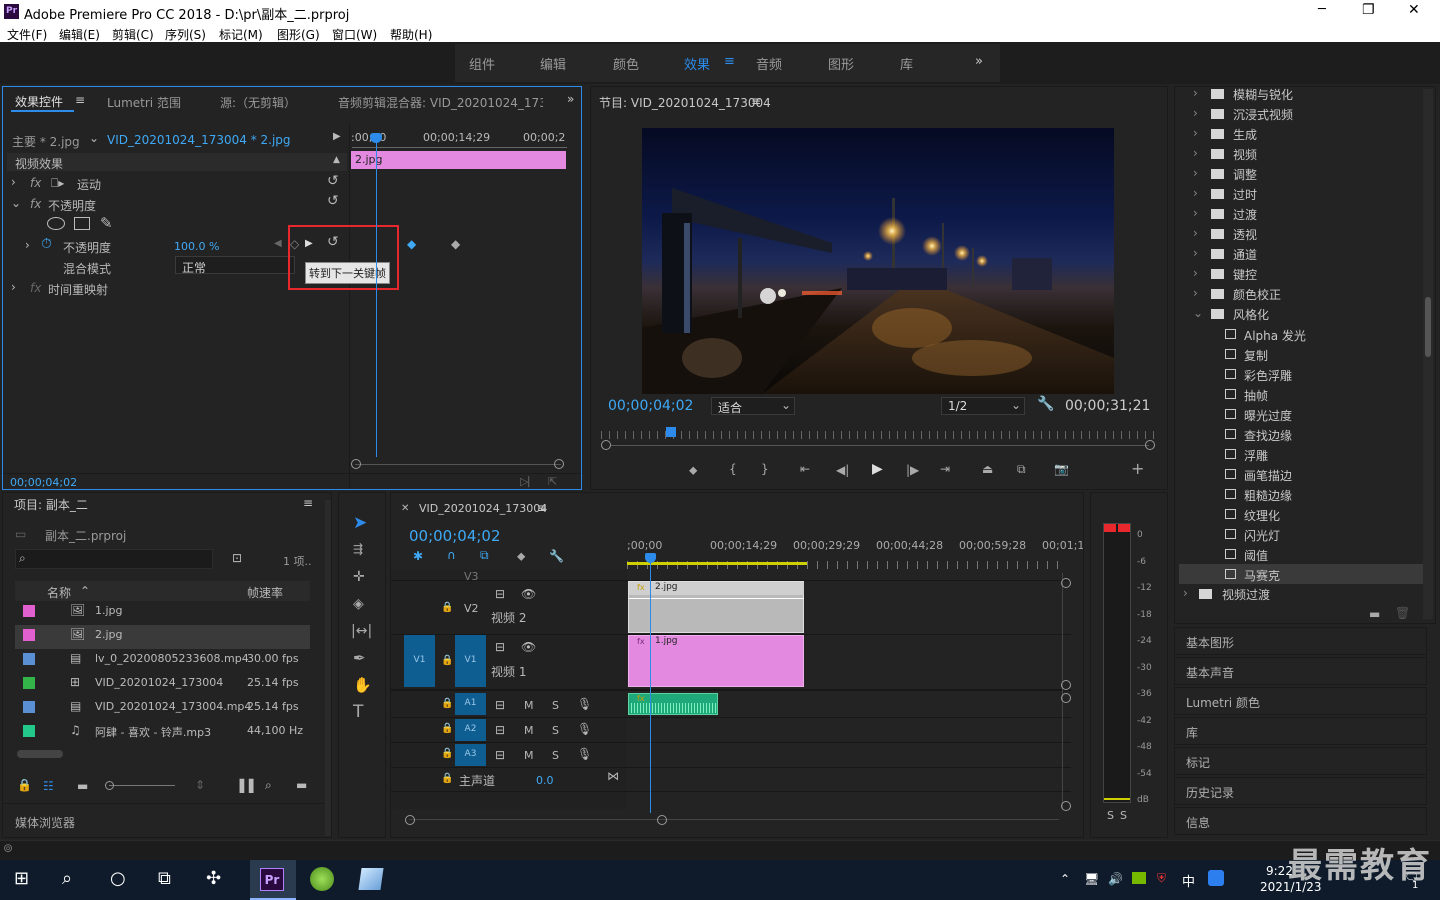  What do you see at coordinates (106, 223) in the screenshot?
I see `pen-mask-icon: ✎` at bounding box center [106, 223].